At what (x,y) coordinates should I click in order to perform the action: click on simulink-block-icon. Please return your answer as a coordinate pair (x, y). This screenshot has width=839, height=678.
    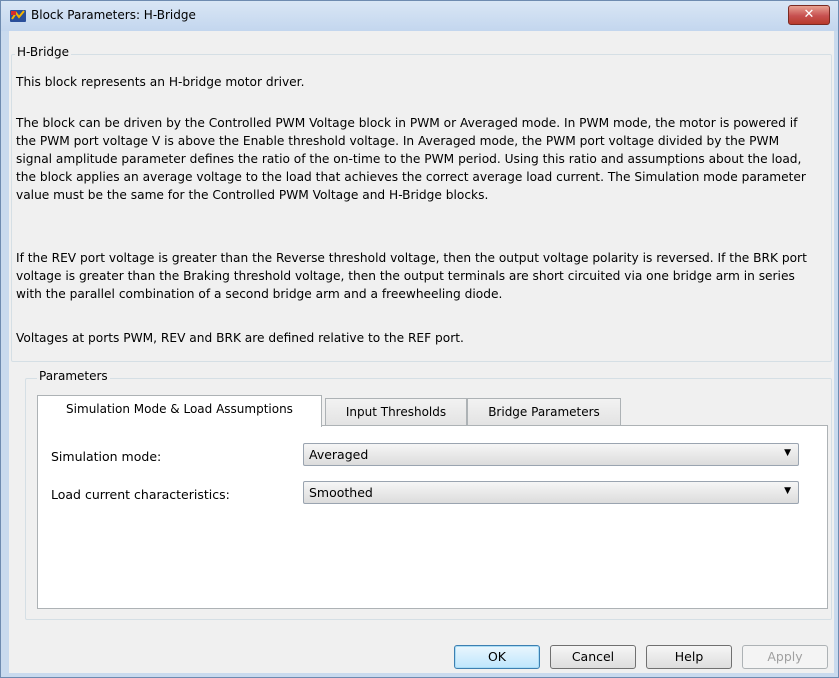
    Looking at the image, I should click on (18, 16).